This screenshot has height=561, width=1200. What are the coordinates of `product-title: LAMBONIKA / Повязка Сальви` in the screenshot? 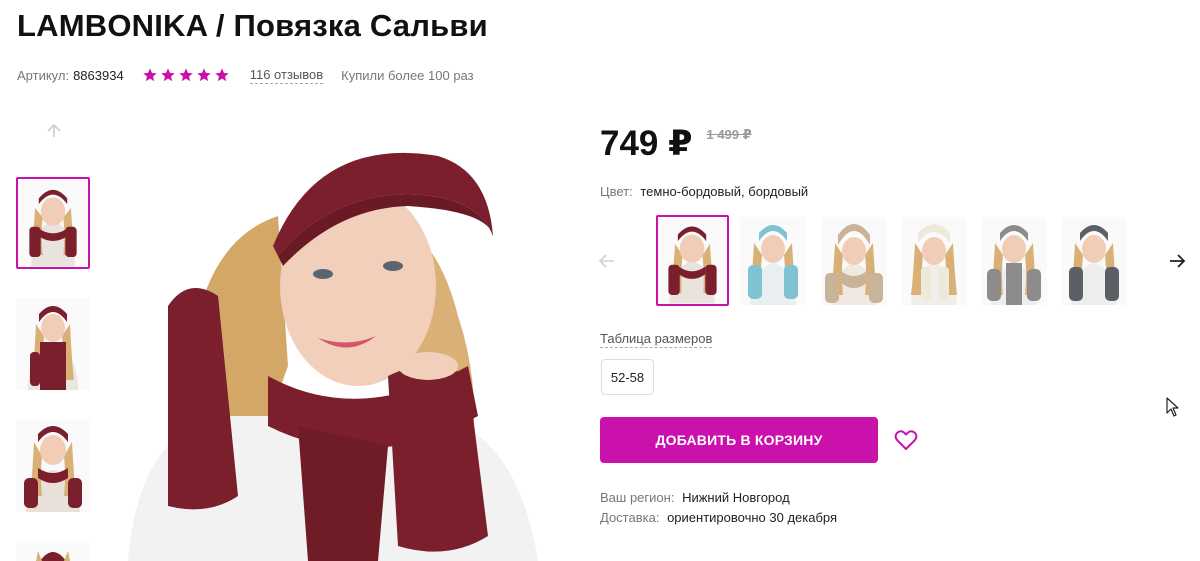 It's located at (252, 25).